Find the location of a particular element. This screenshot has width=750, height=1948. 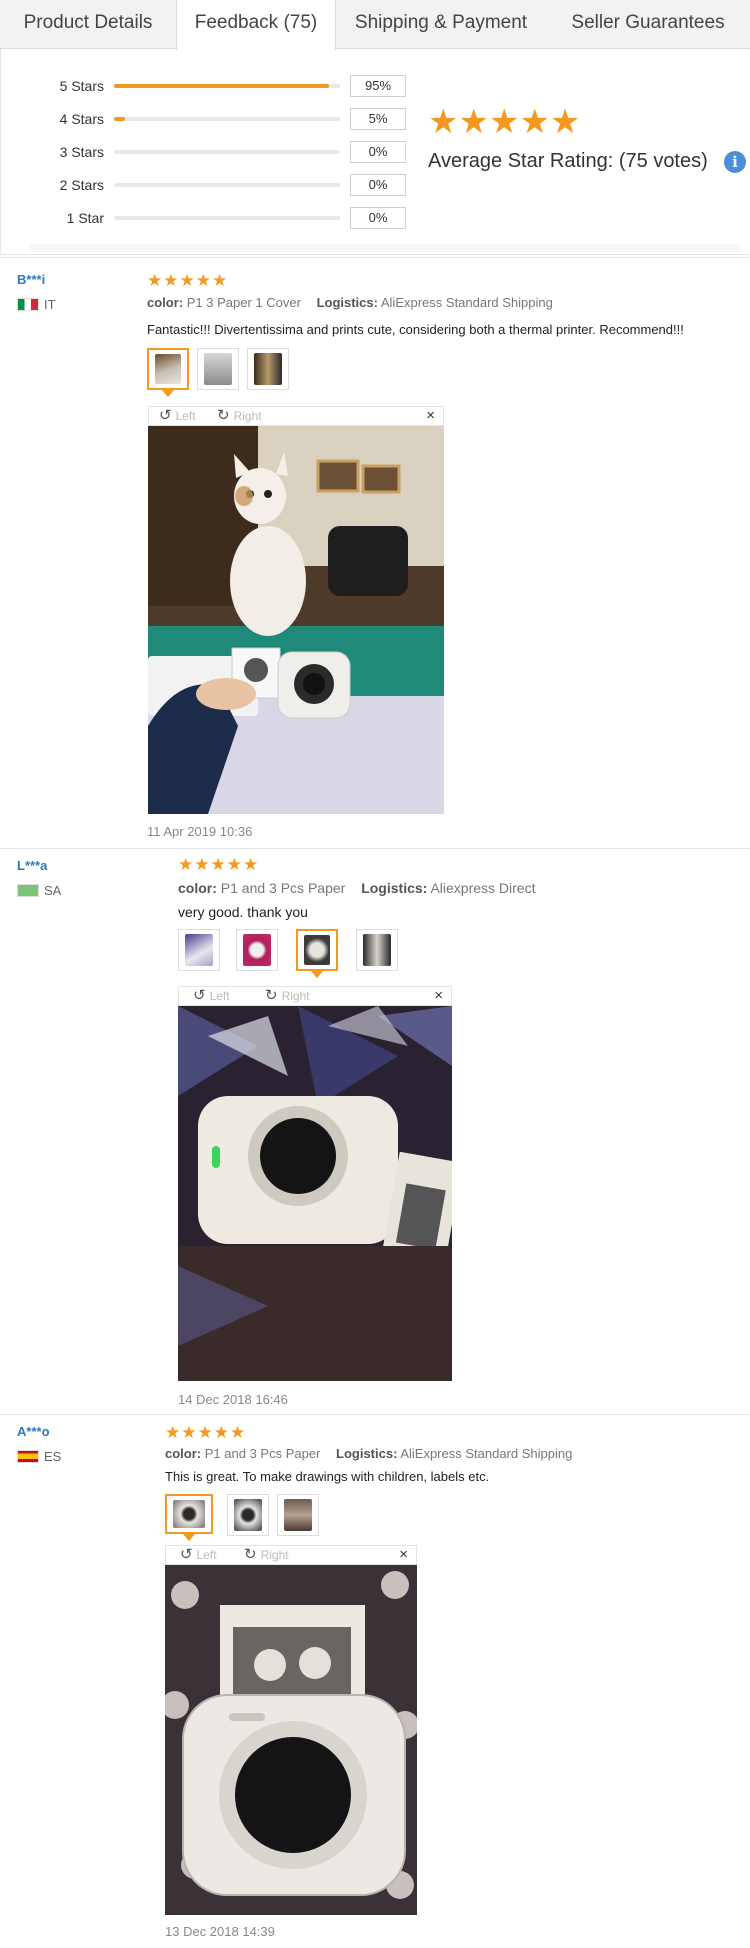

flag-it-icon is located at coordinates (28, 304).